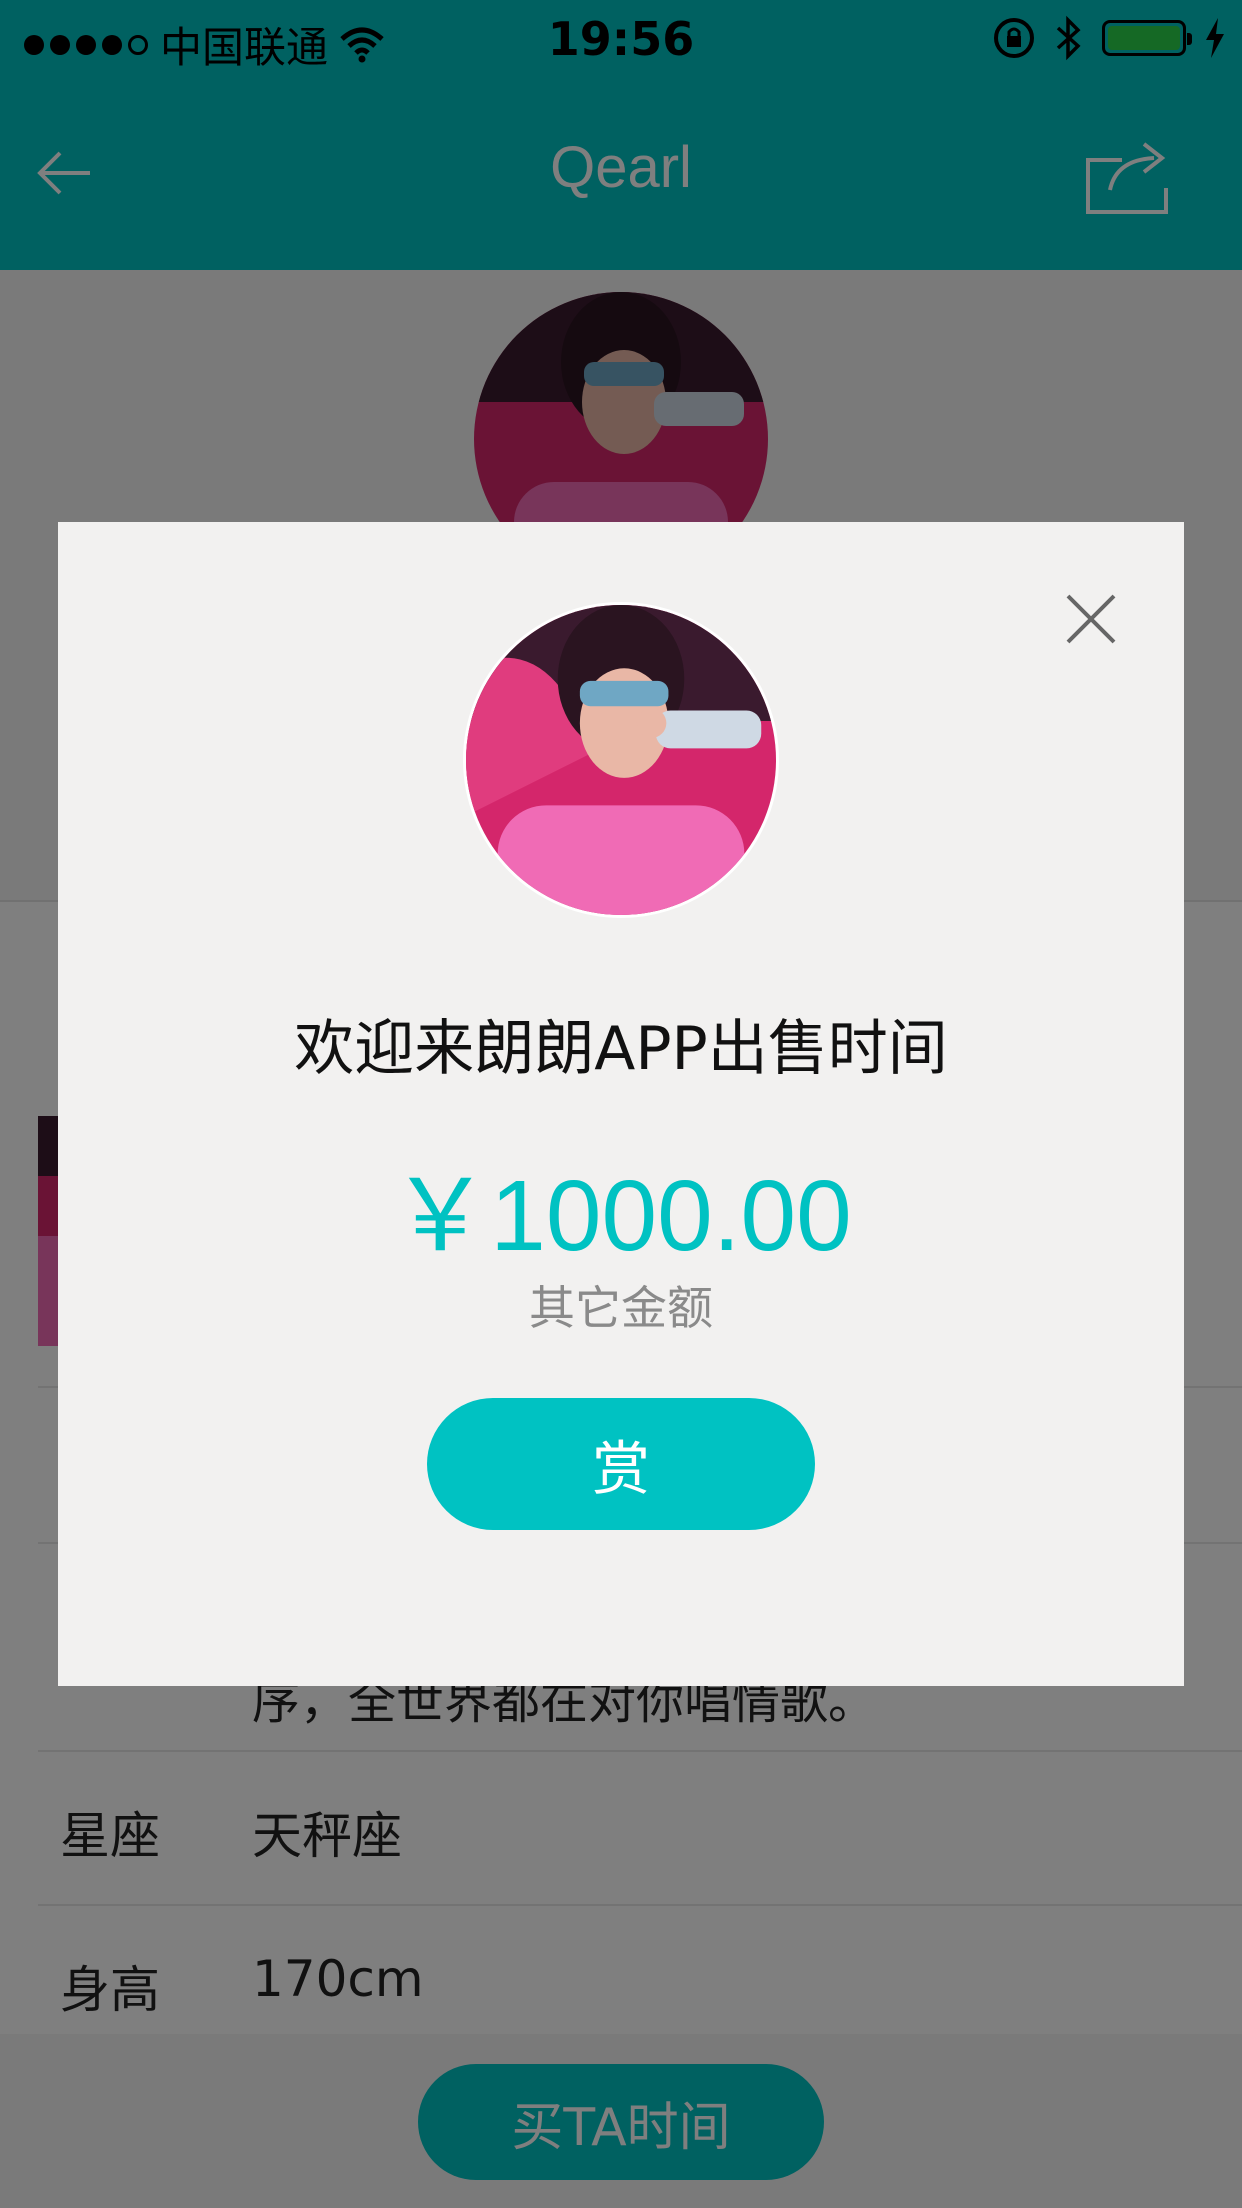  Describe the element at coordinates (621, 1305) in the screenshot. I see `other-amount-link: 其它金额` at that location.